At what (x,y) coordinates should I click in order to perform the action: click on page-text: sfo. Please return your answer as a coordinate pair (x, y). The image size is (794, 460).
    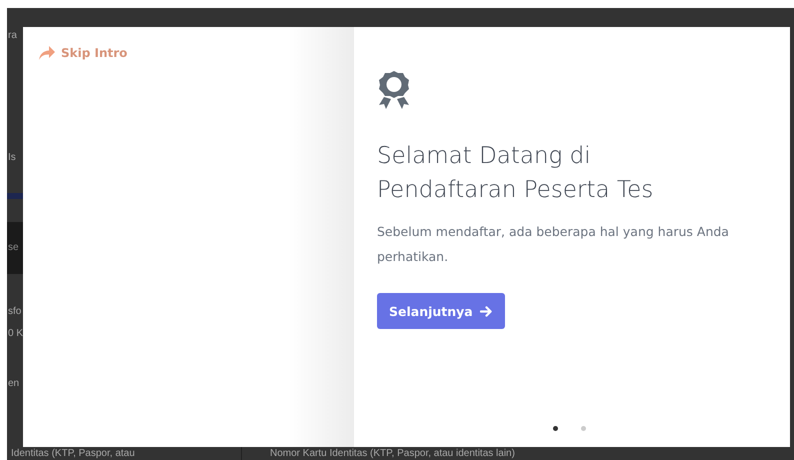
    Looking at the image, I should click on (14, 312).